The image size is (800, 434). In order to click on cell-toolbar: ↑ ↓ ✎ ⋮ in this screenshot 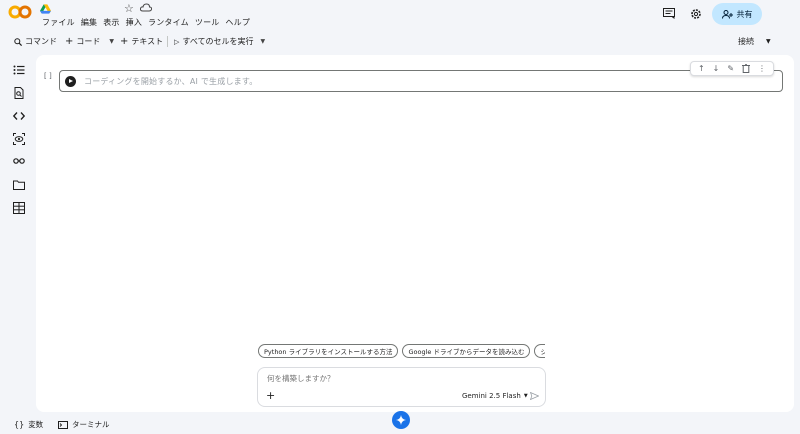, I will do `click(732, 68)`.